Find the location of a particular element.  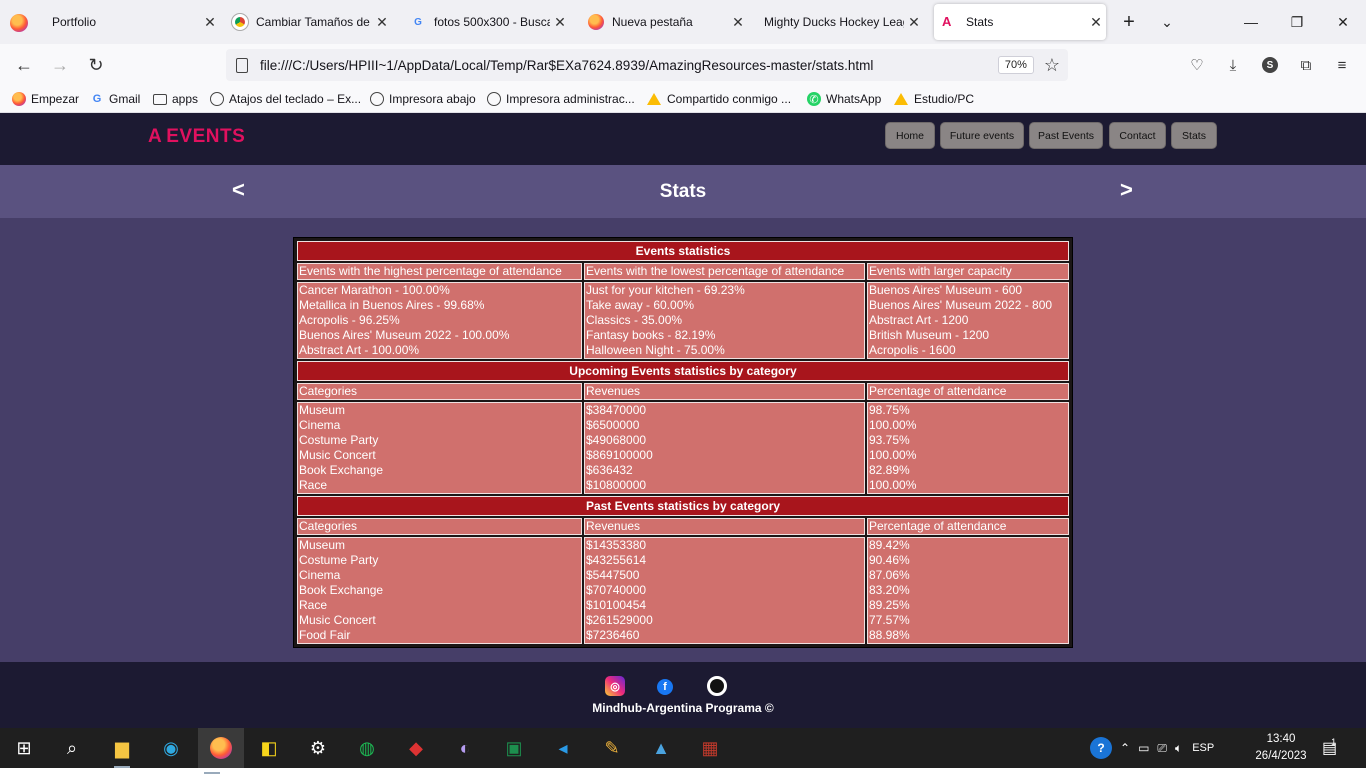

google-drive-icon is located at coordinates (654, 99).